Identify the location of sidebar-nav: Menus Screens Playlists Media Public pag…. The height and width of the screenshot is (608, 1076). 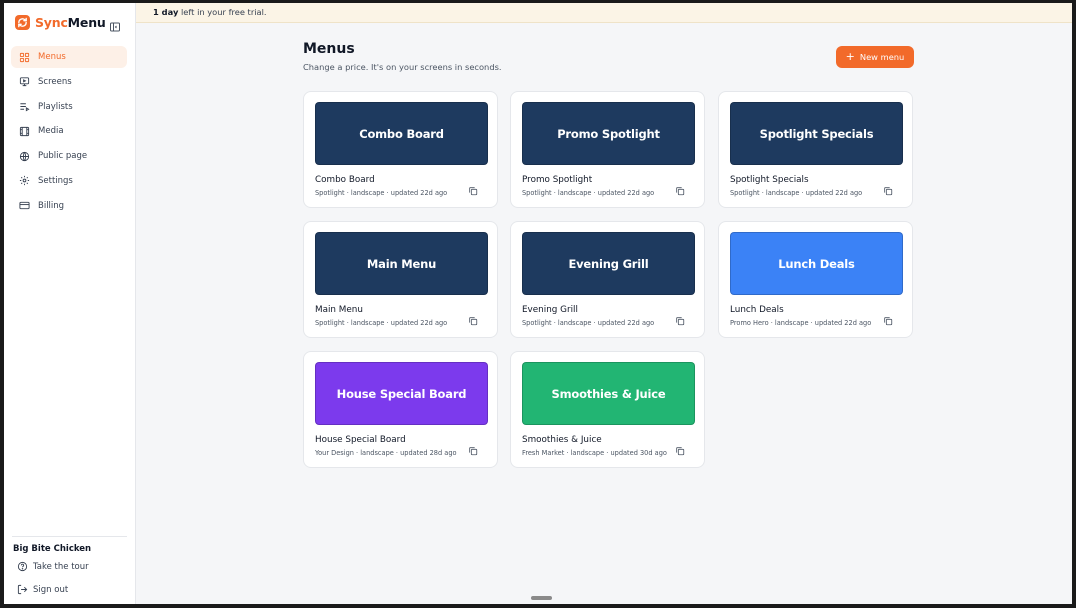
(69, 133).